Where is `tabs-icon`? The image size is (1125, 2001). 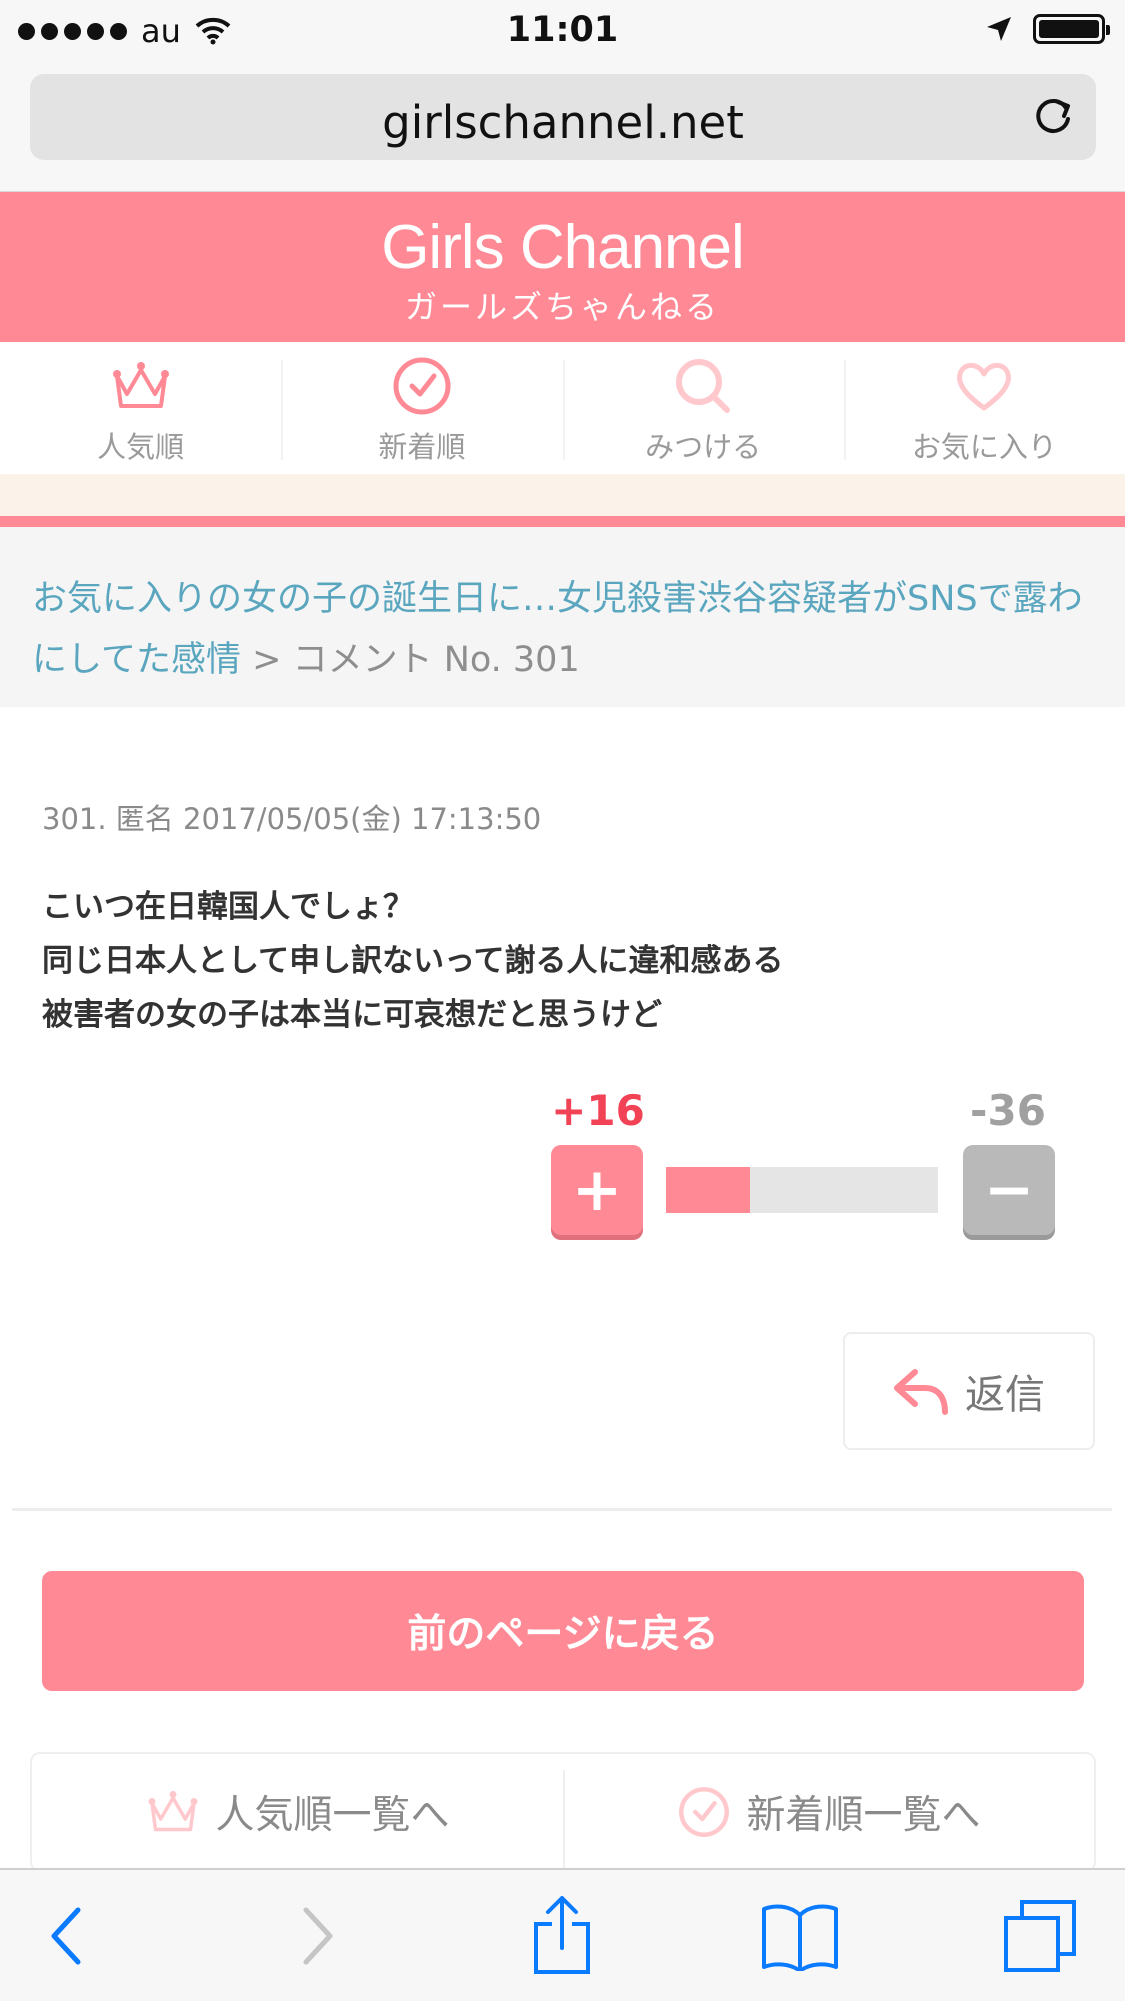 tabs-icon is located at coordinates (1040, 1936).